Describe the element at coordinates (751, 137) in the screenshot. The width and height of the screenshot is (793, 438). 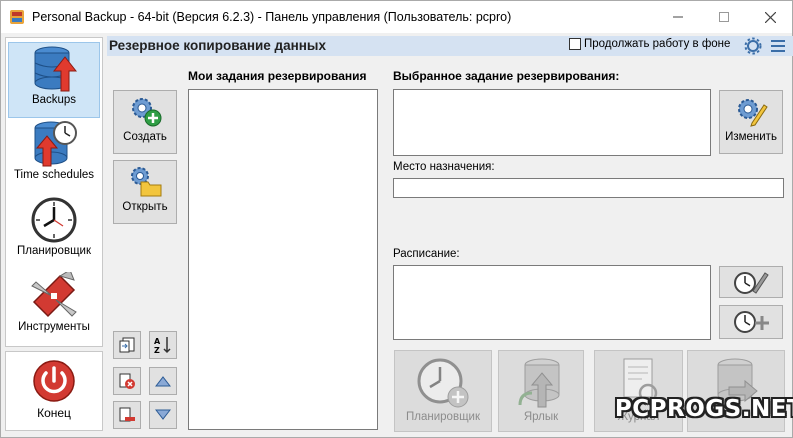
I see `edit-label: Изменить` at that location.